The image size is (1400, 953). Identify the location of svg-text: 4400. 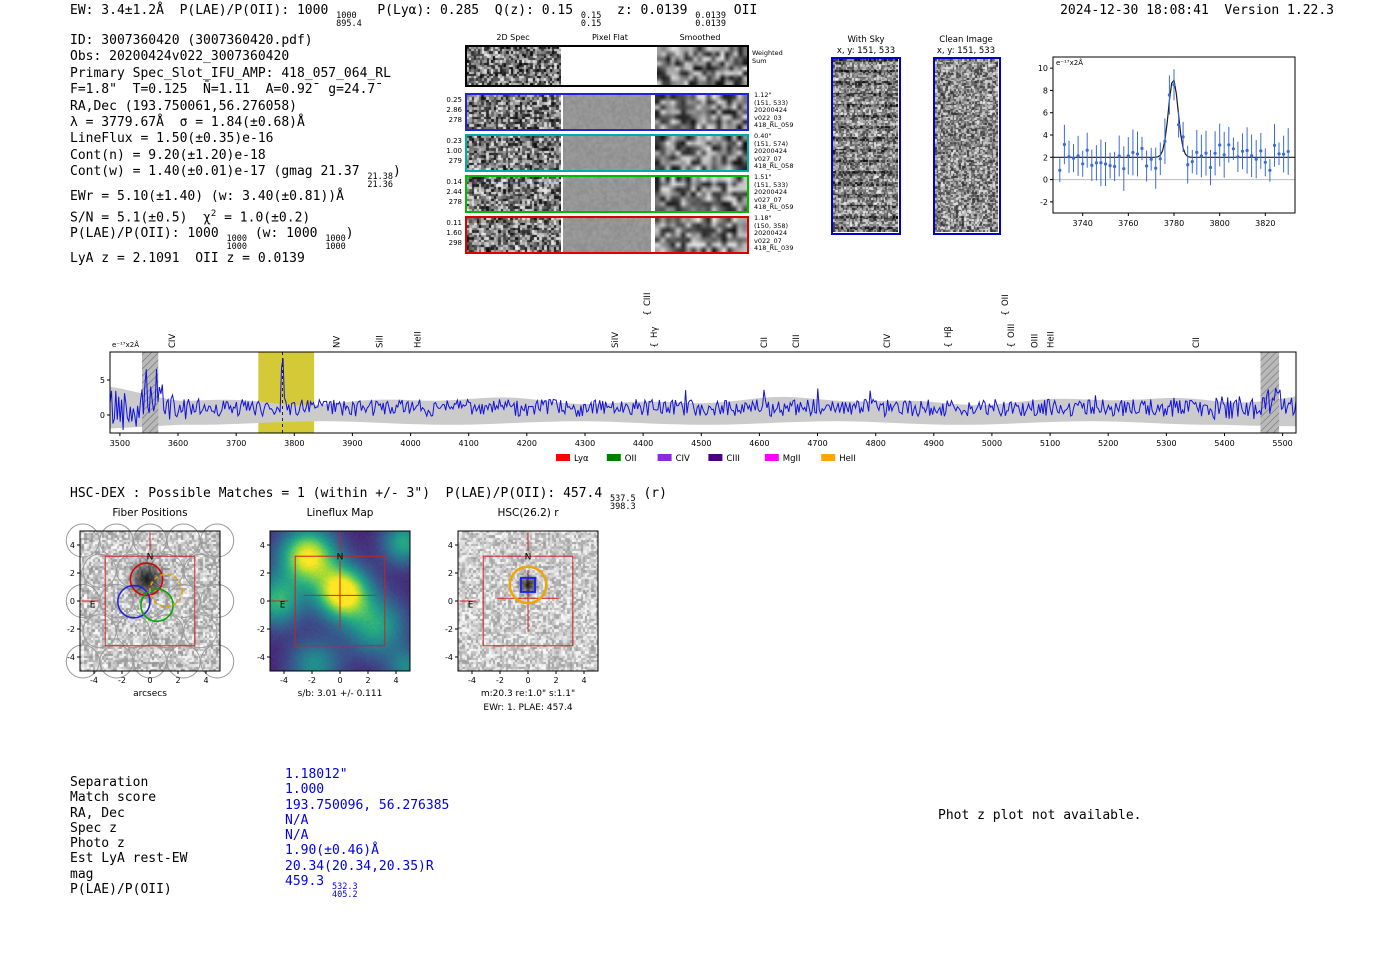
(643, 443).